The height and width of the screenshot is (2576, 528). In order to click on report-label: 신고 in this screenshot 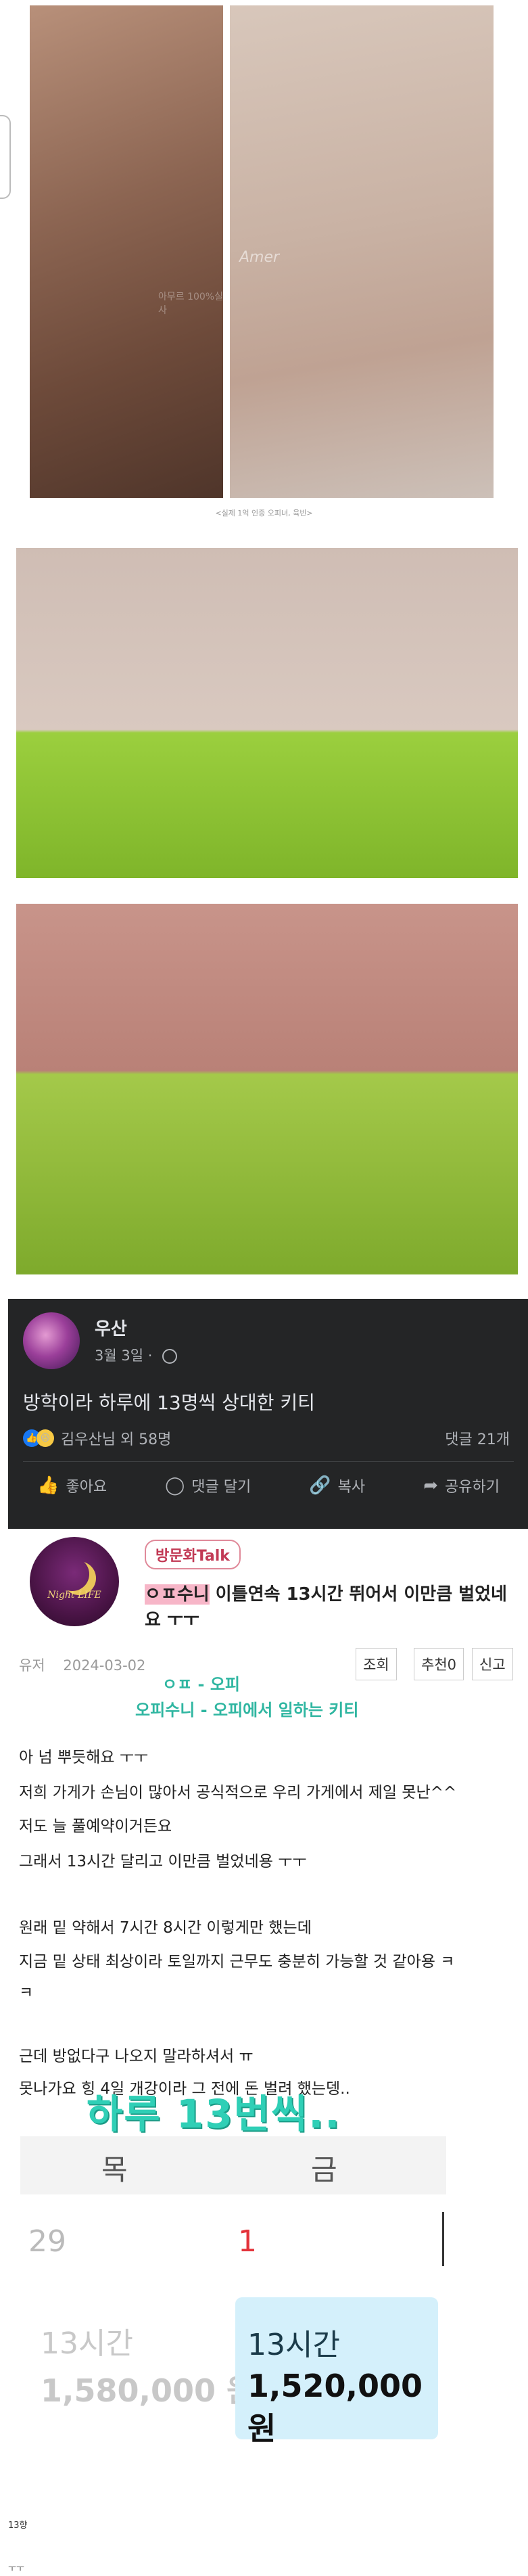, I will do `click(492, 1665)`.